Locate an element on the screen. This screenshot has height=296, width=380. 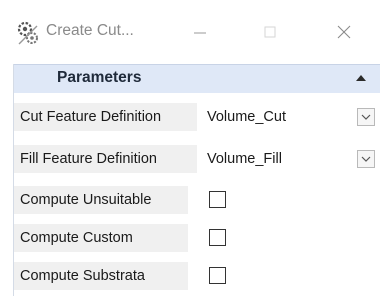
row-compute-unsuitable: Compute Unsuitable is located at coordinates (197, 200).